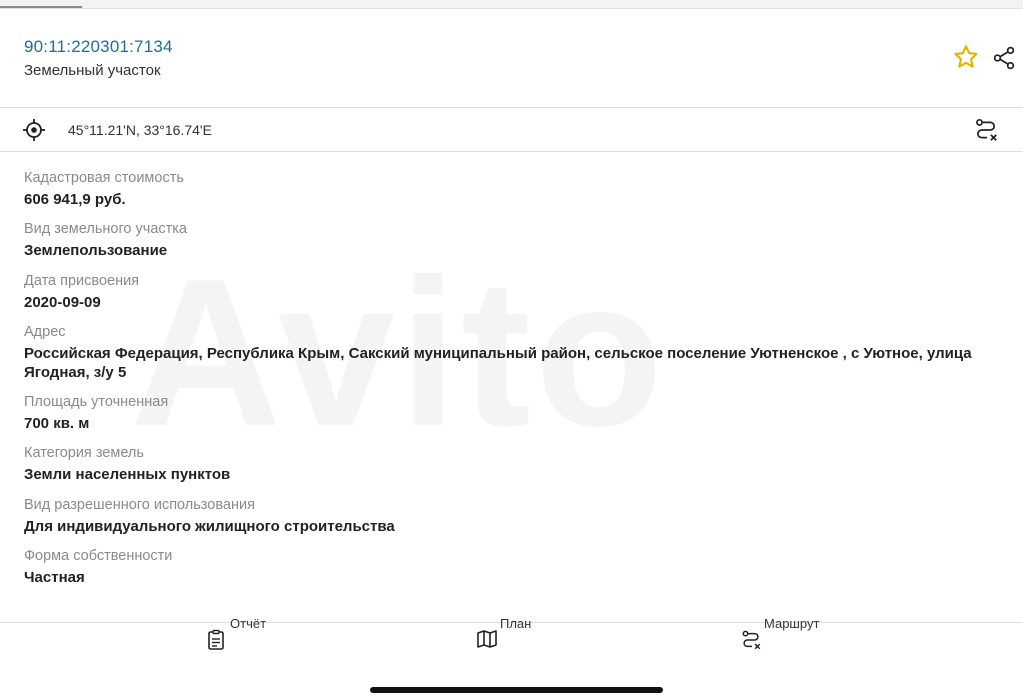  What do you see at coordinates (92, 70) in the screenshot?
I see `object-type: Земельный участок` at bounding box center [92, 70].